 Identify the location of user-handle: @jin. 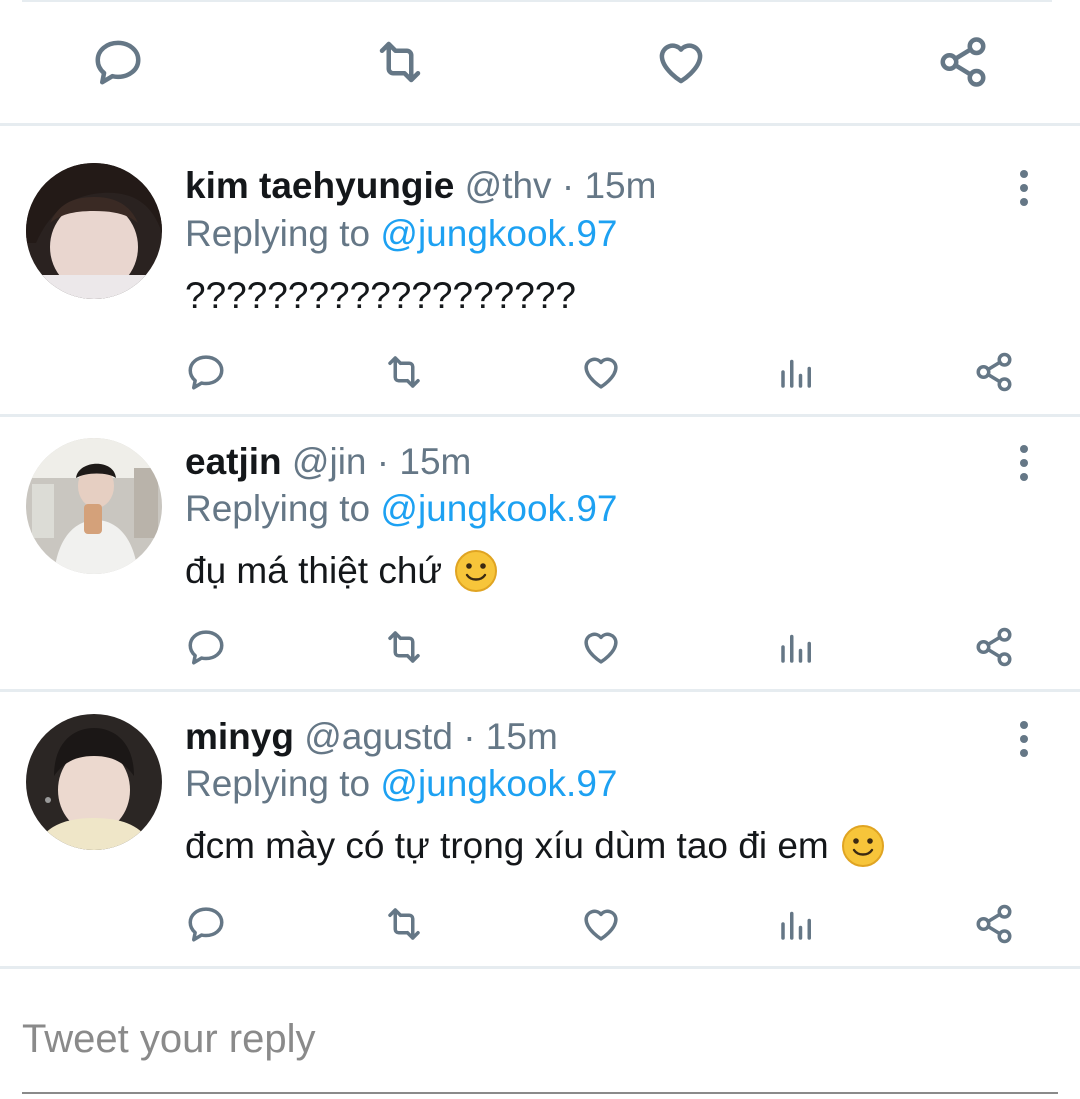
(329, 461).